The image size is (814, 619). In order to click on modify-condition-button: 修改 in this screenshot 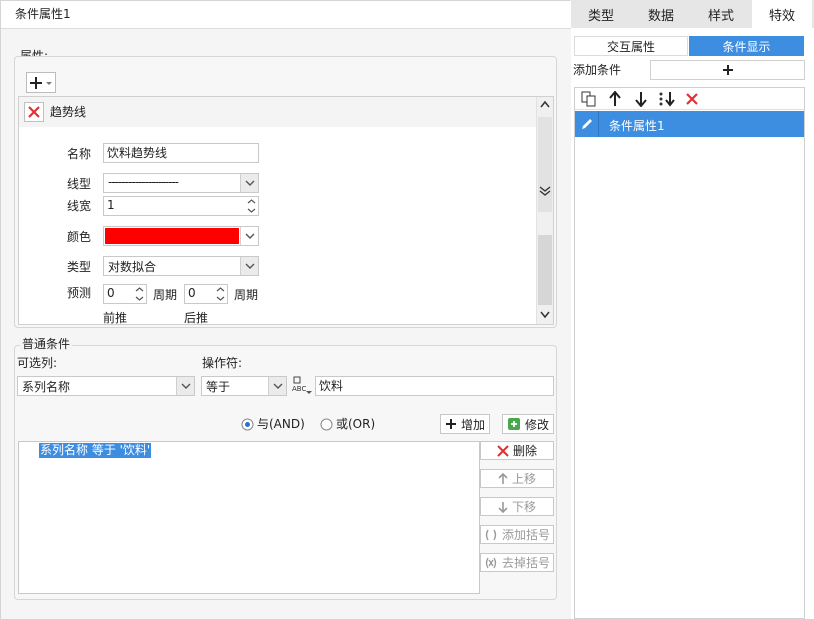, I will do `click(528, 424)`.